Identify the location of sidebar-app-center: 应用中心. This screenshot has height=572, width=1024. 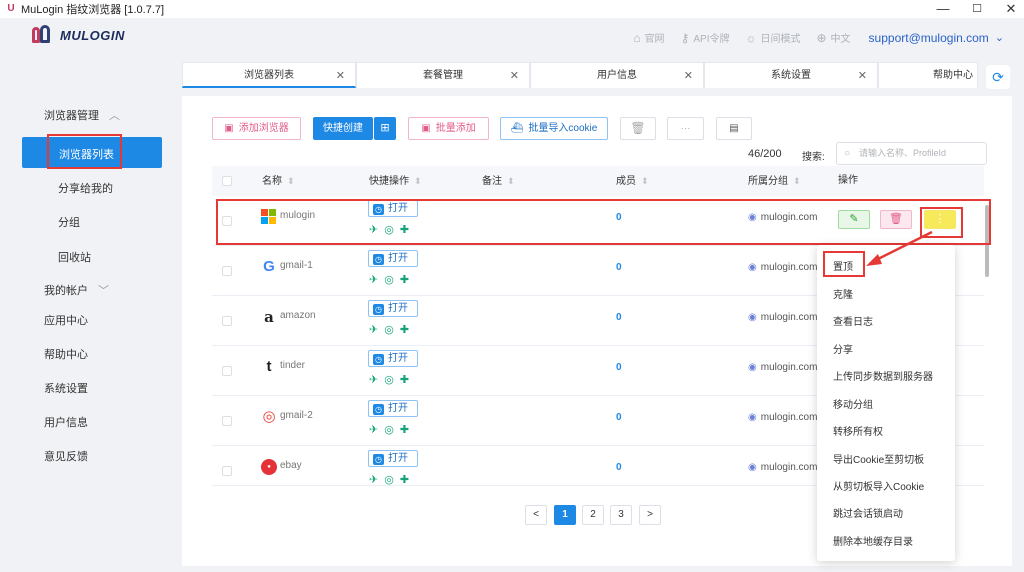
(66, 320).